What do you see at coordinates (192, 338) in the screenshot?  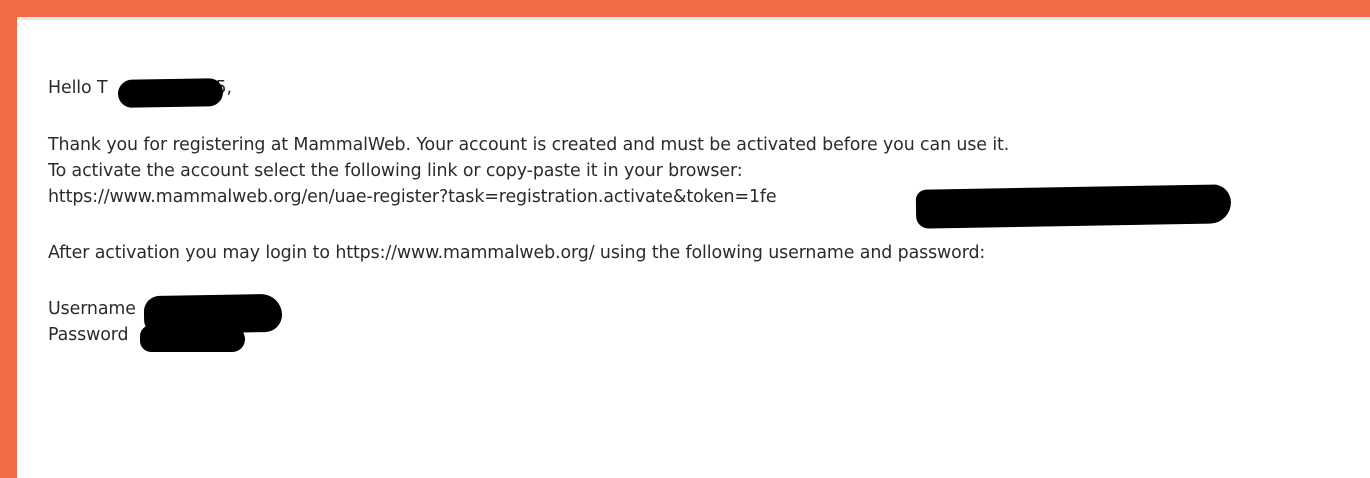 I see `password-redaction` at bounding box center [192, 338].